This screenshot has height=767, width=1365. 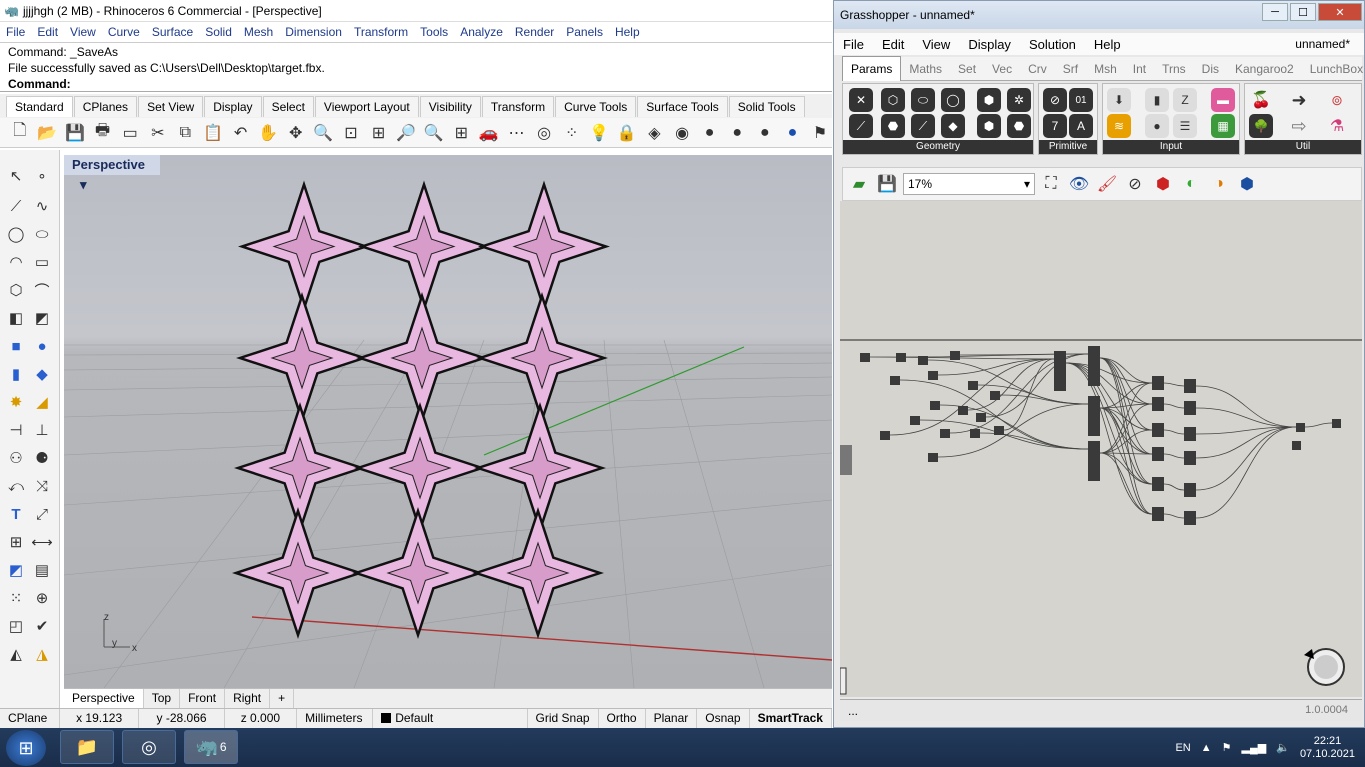 I want to click on status-cplane: CPlane, so click(x=30, y=718).